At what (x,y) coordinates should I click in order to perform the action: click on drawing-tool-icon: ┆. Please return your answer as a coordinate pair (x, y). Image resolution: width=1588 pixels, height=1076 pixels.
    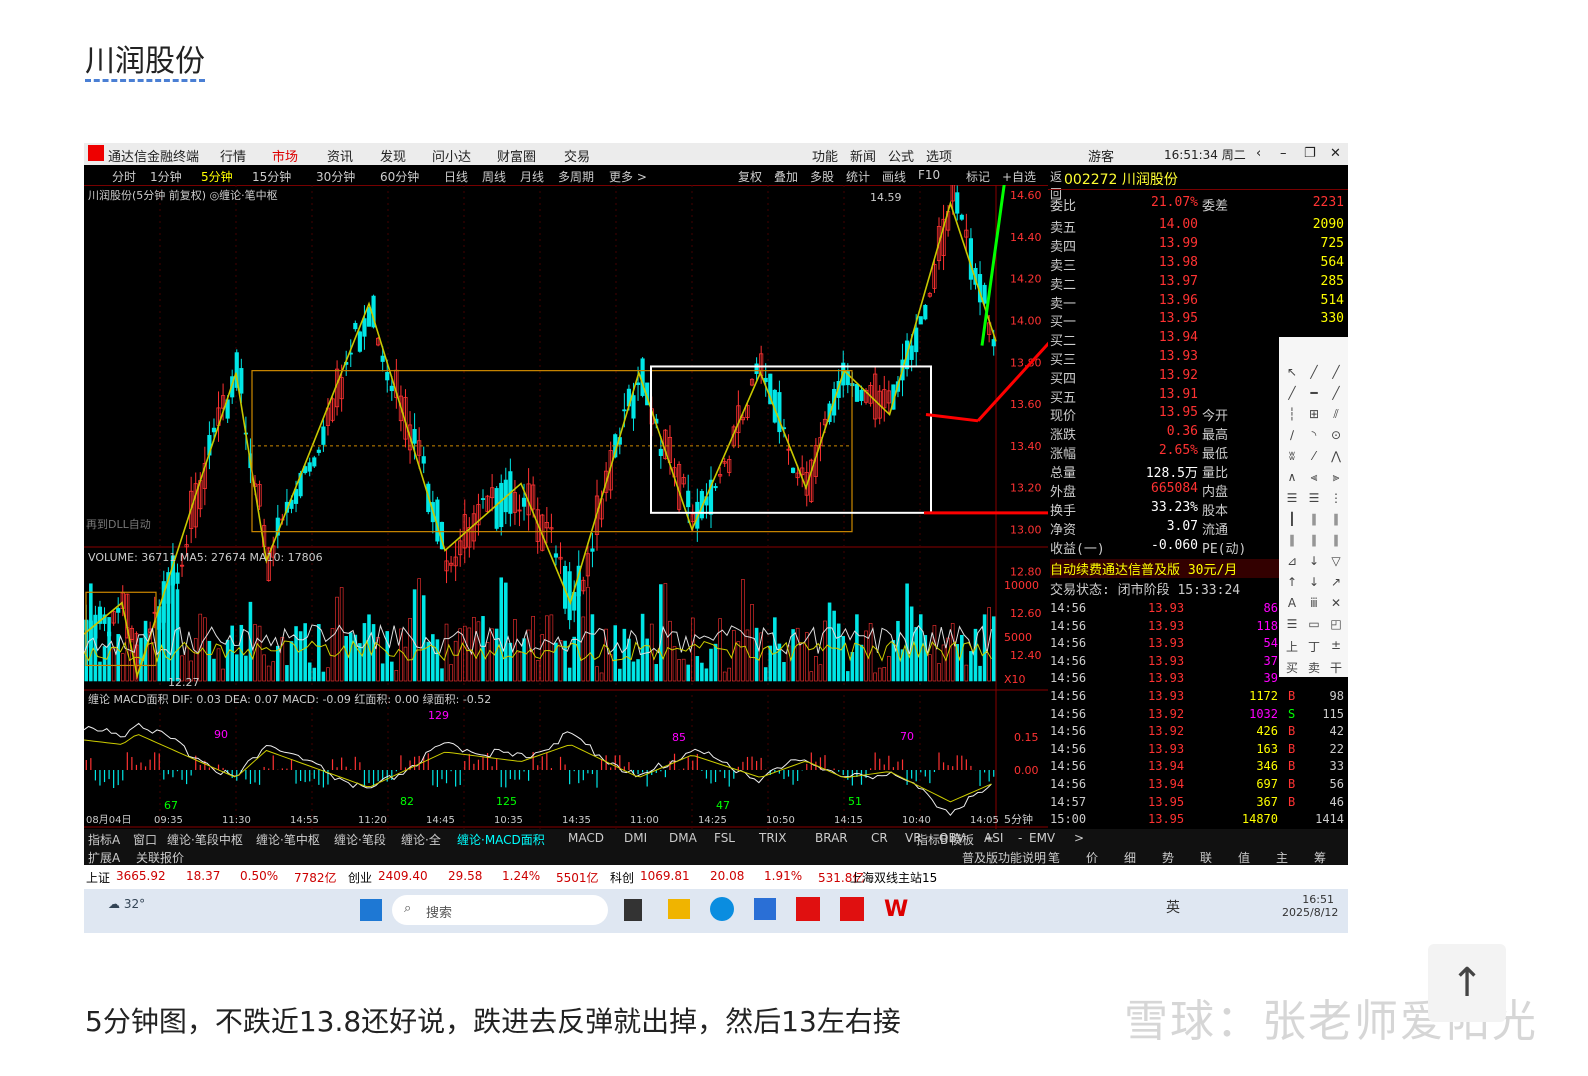
    Looking at the image, I should click on (1292, 414).